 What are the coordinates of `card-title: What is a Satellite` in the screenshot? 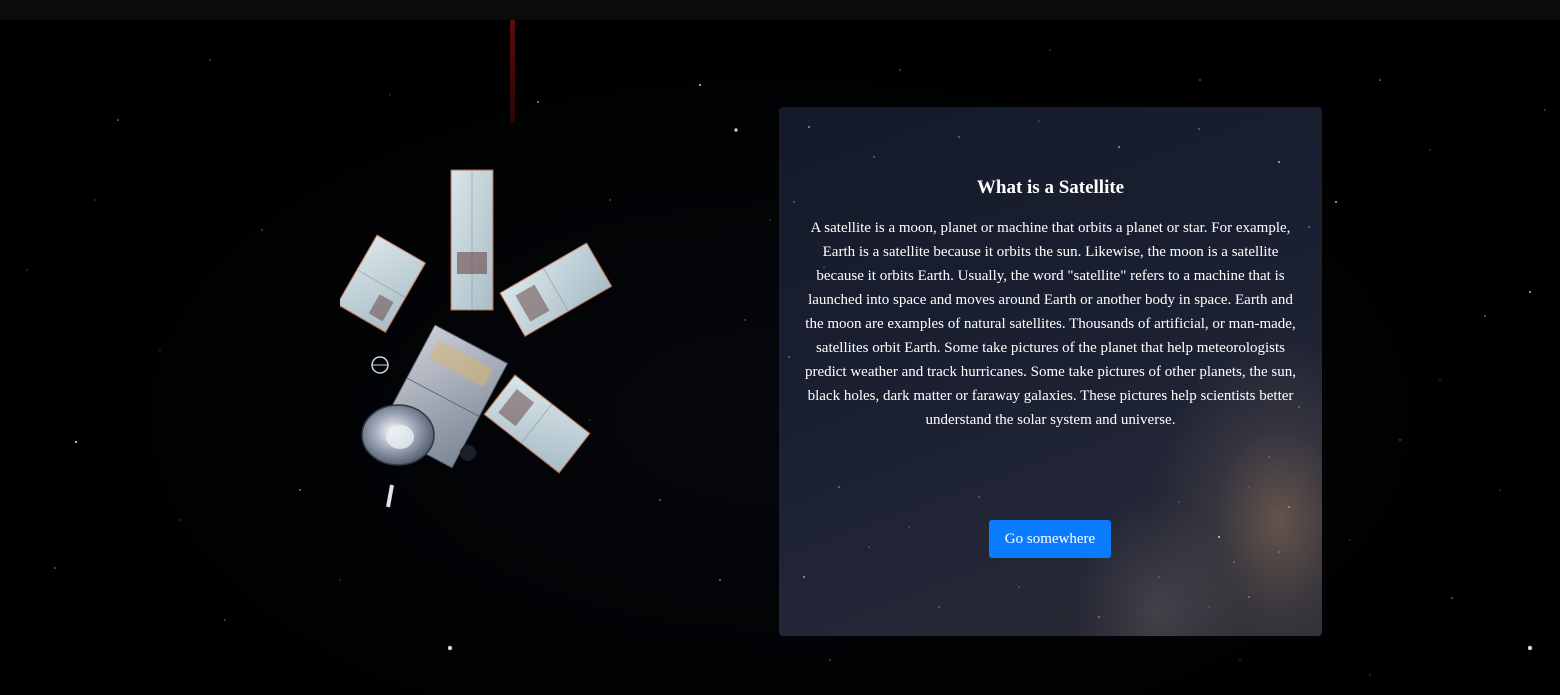 It's located at (1050, 187).